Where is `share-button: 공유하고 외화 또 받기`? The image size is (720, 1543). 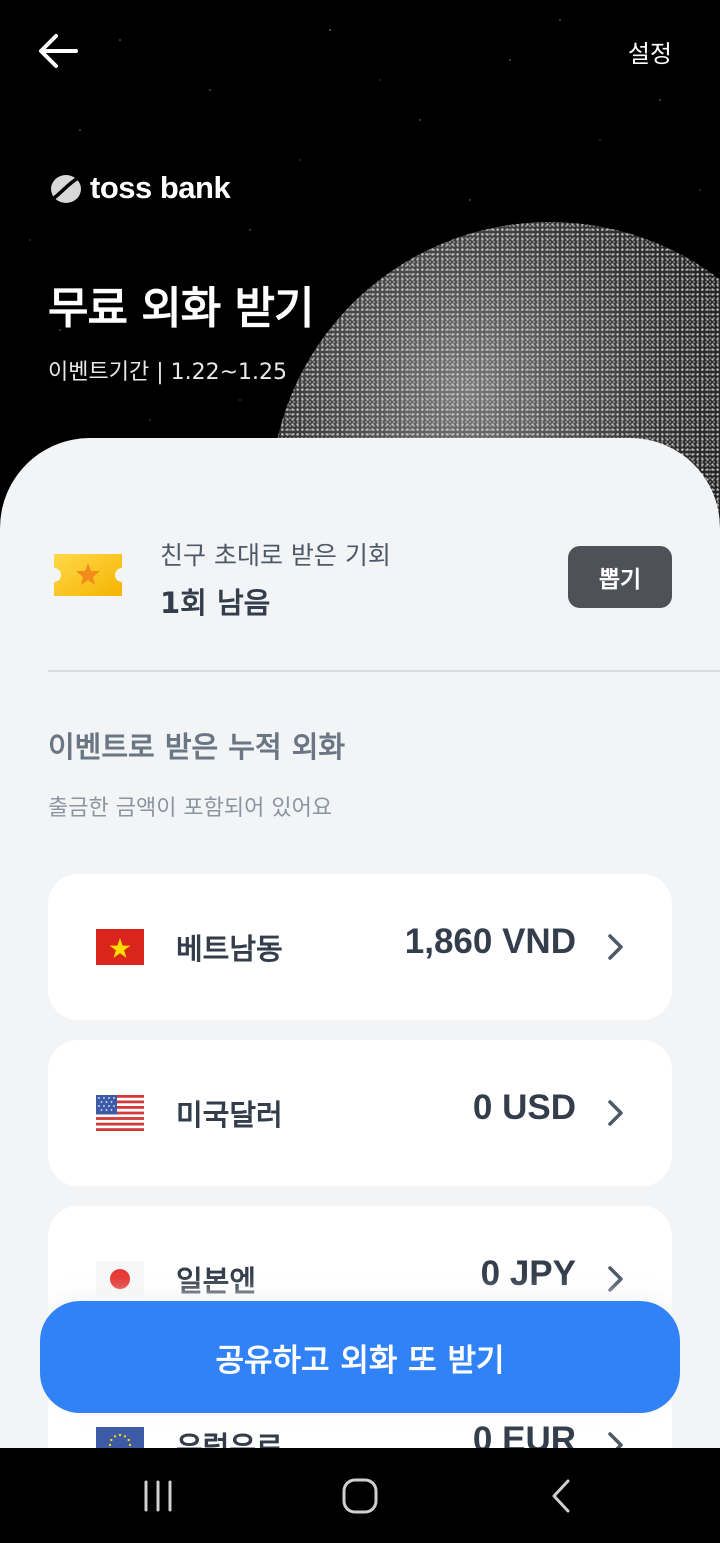 share-button: 공유하고 외화 또 받기 is located at coordinates (360, 1357).